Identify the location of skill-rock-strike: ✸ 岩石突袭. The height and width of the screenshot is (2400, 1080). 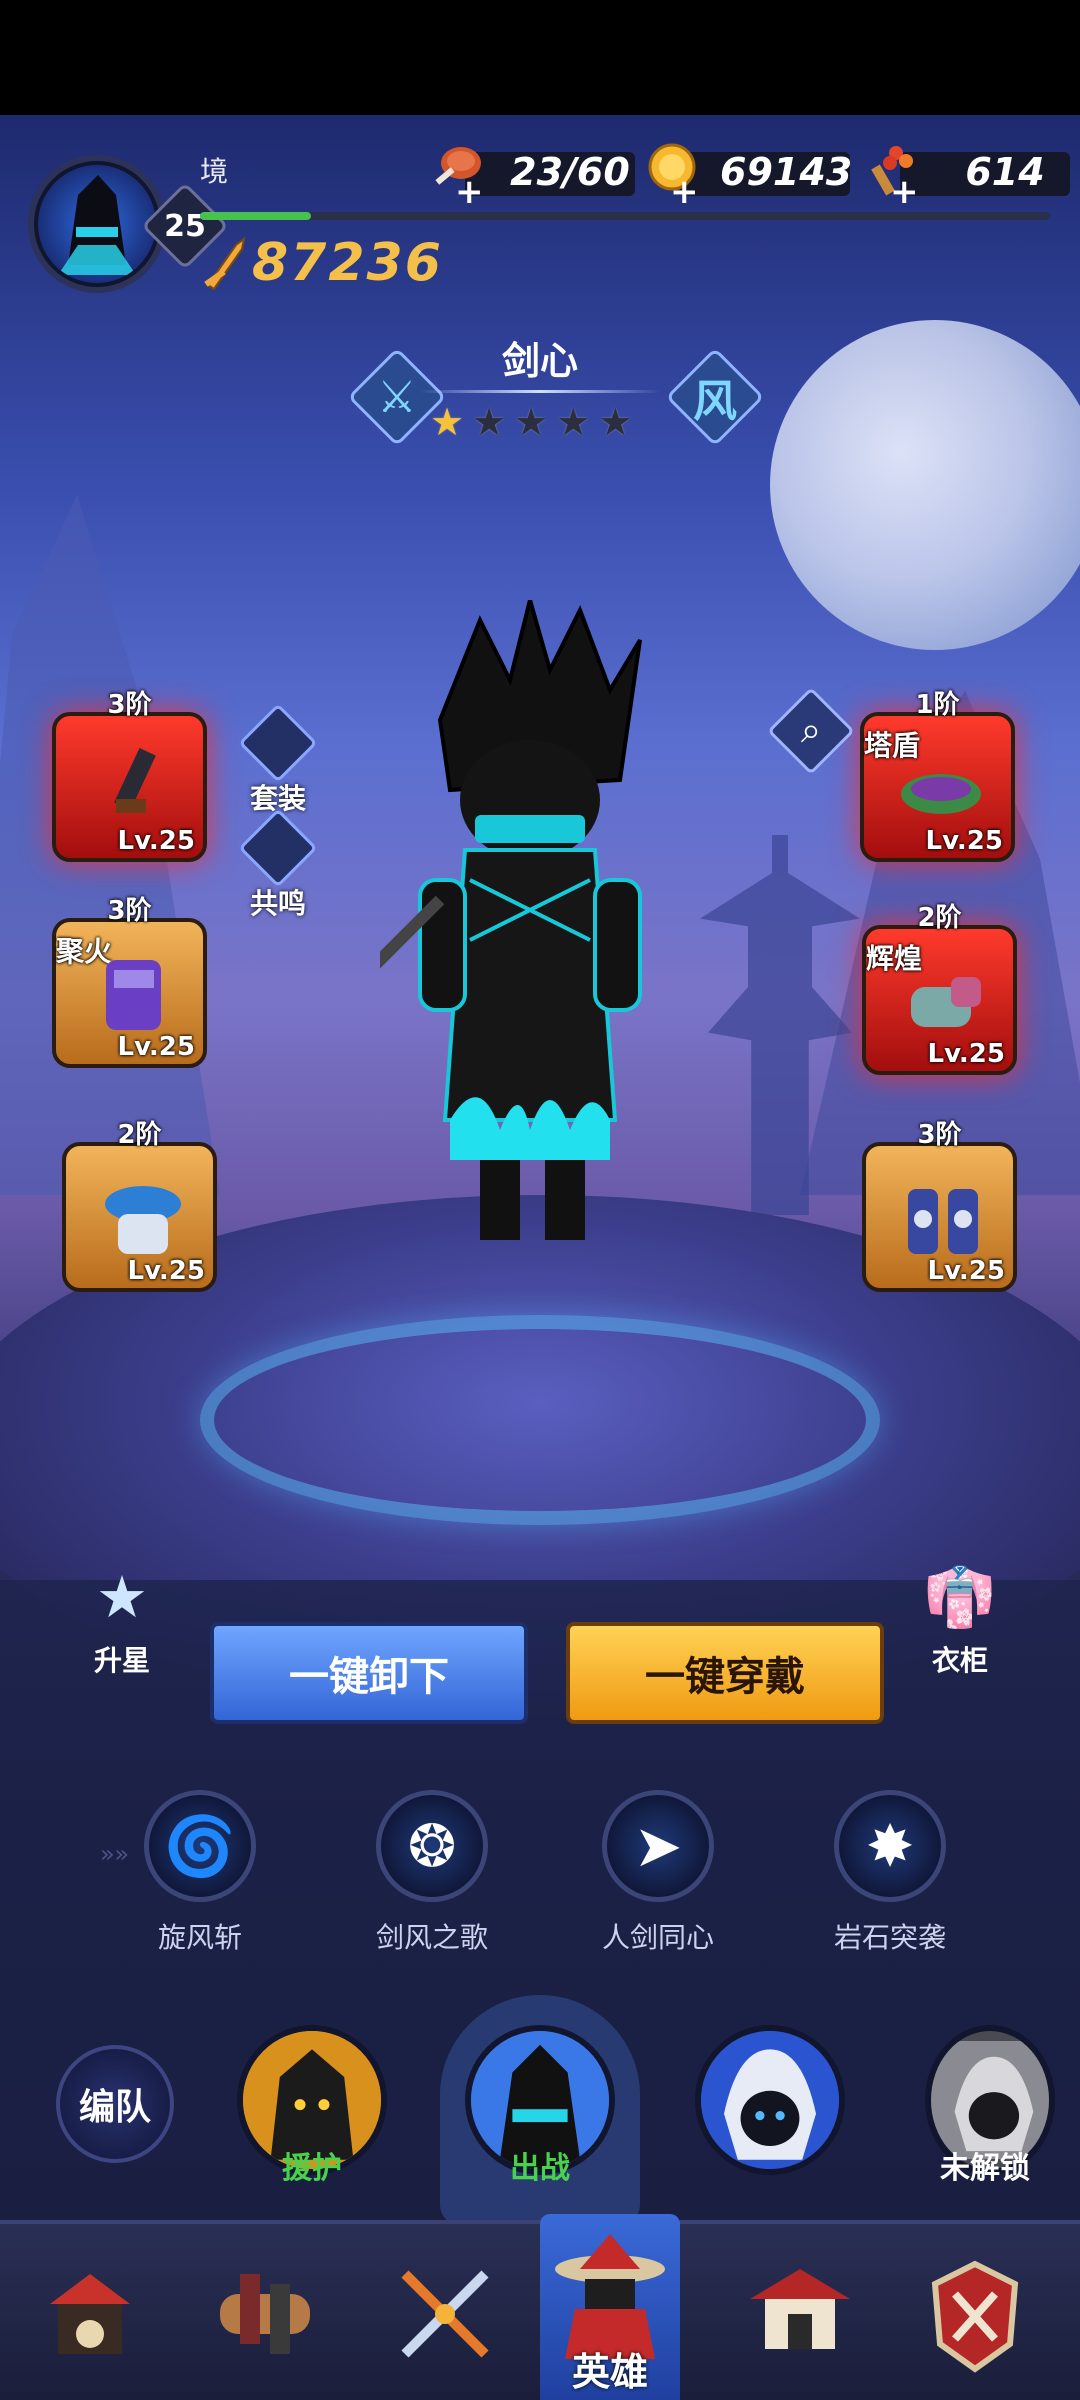
(890, 1873).